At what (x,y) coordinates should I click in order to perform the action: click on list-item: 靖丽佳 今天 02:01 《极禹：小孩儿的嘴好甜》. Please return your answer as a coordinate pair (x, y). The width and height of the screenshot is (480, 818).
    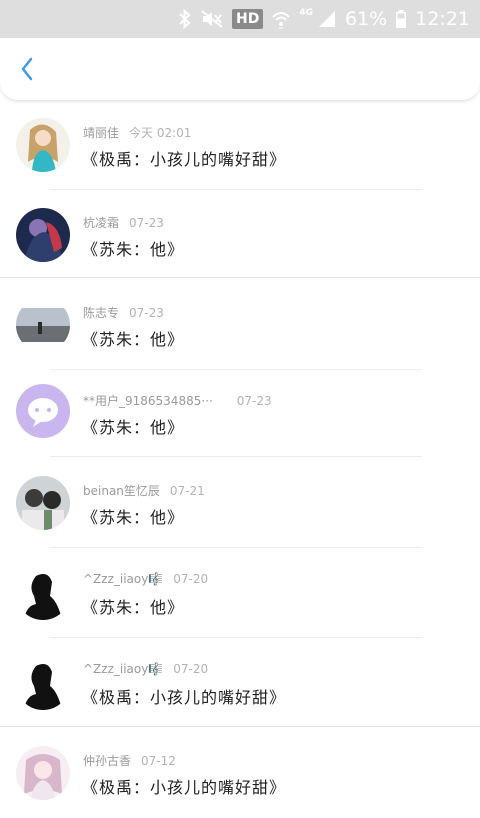
    Looking at the image, I should click on (240, 145).